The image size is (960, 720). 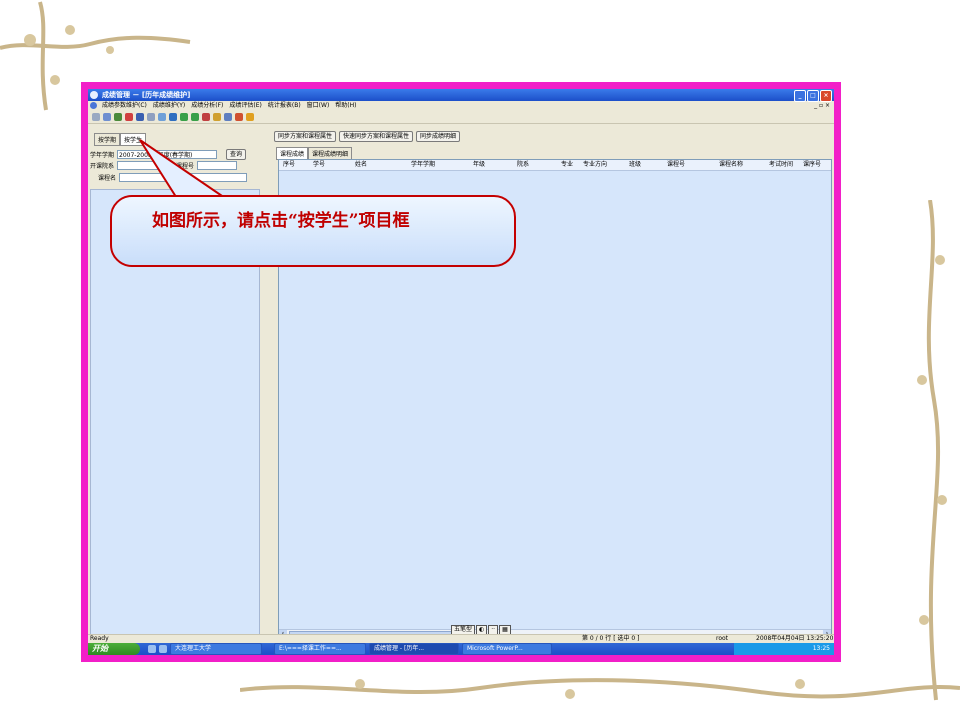 I want to click on callout-pointer, so click(x=185, y=170).